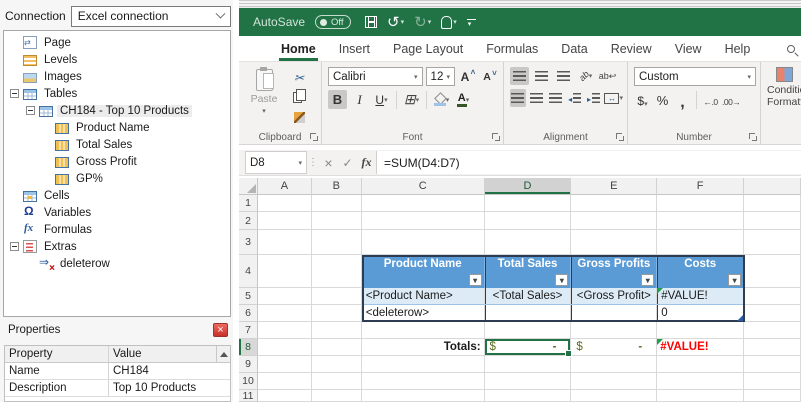 The image size is (801, 402). I want to click on filter-icon, so click(475, 280).